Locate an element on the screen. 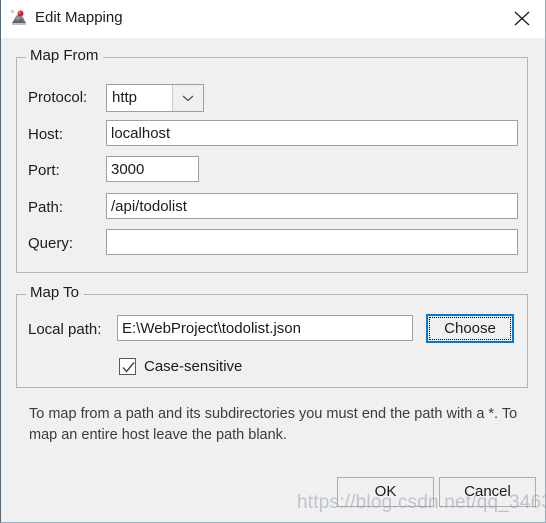 The width and height of the screenshot is (546, 523). host-label: Host: is located at coordinates (46, 134).